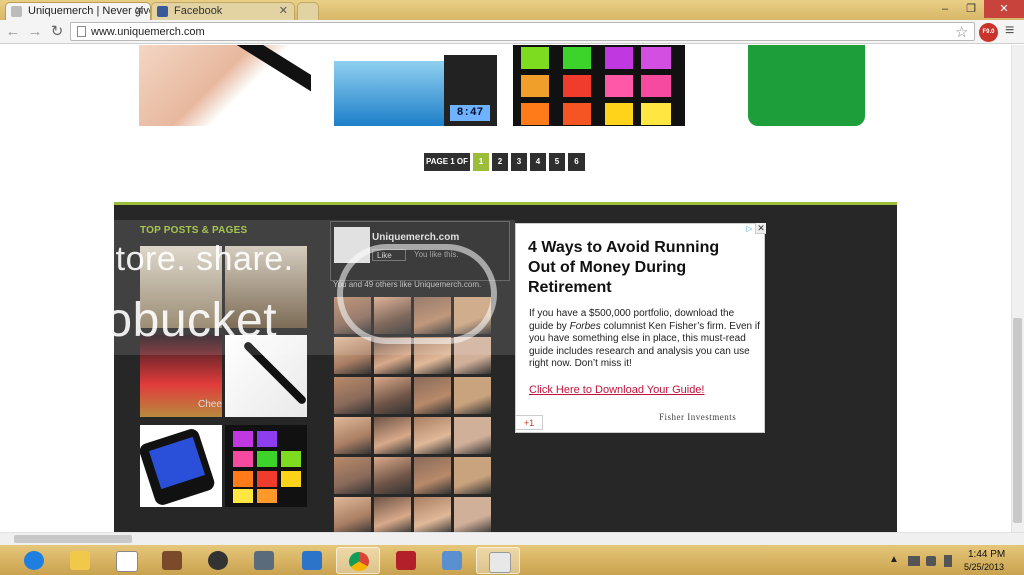  I want to click on bookmark-star-icon: ☆, so click(961, 32).